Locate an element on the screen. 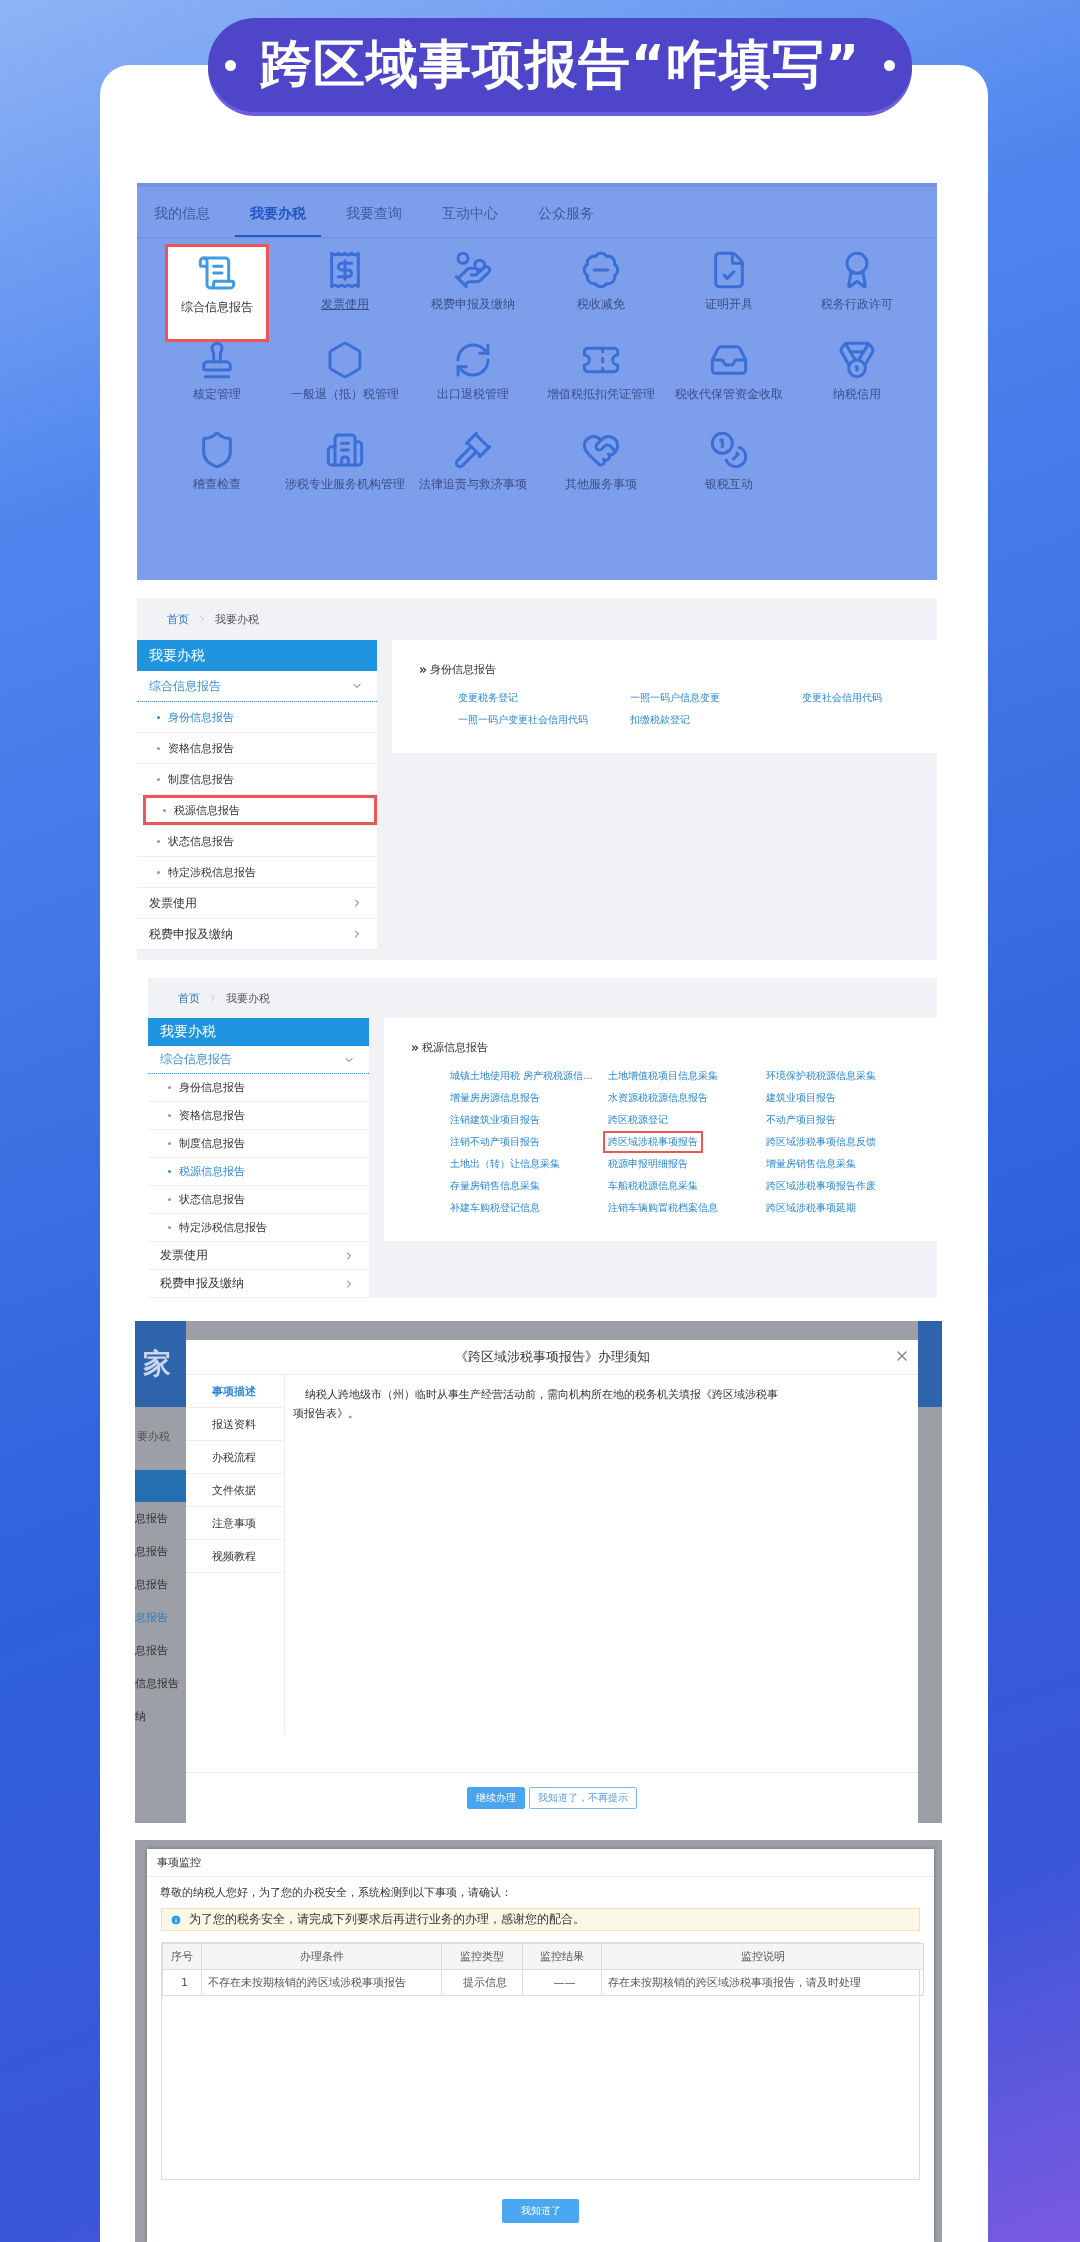 The width and height of the screenshot is (1080, 2242). service-tile: 出口退税管理 is located at coordinates (473, 378).